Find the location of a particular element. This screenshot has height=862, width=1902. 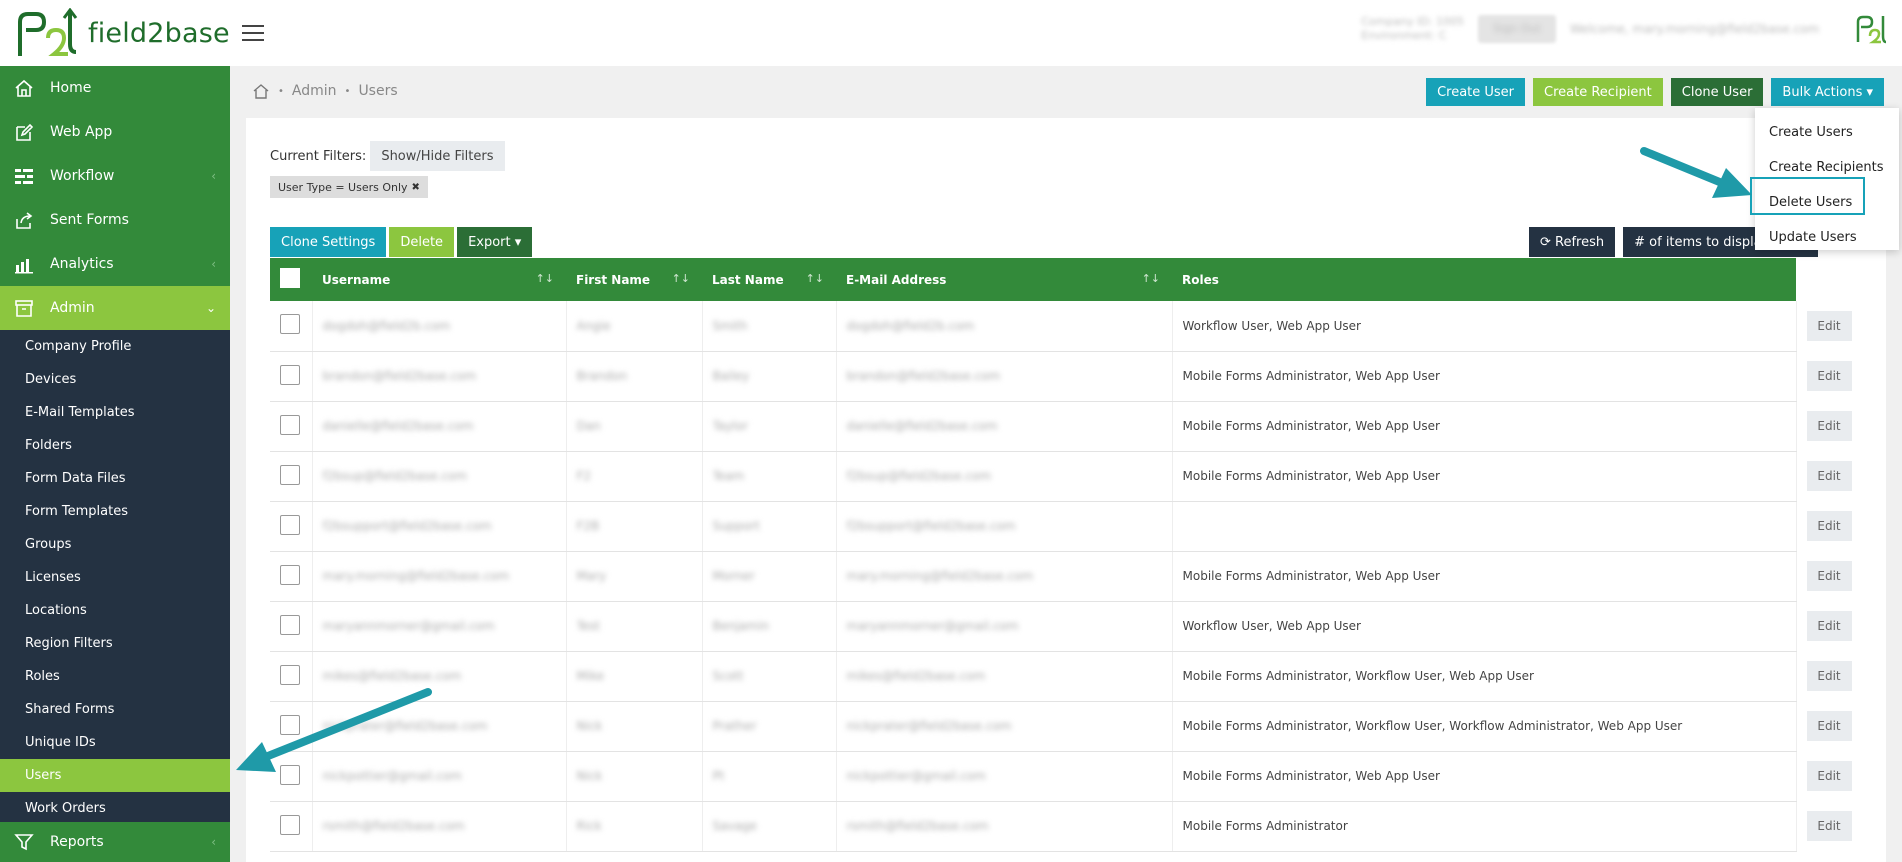

sidebar-item-roles: Roles is located at coordinates (115, 676).